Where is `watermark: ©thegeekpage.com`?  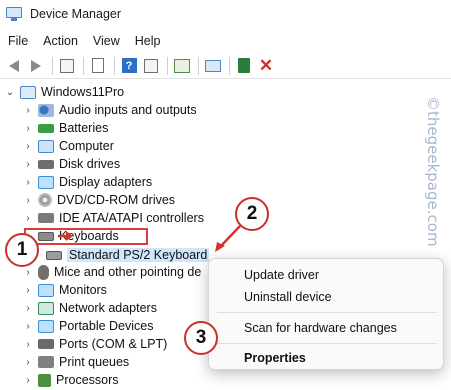
watermark: ©thegeekpage.com is located at coordinates (434, 191).